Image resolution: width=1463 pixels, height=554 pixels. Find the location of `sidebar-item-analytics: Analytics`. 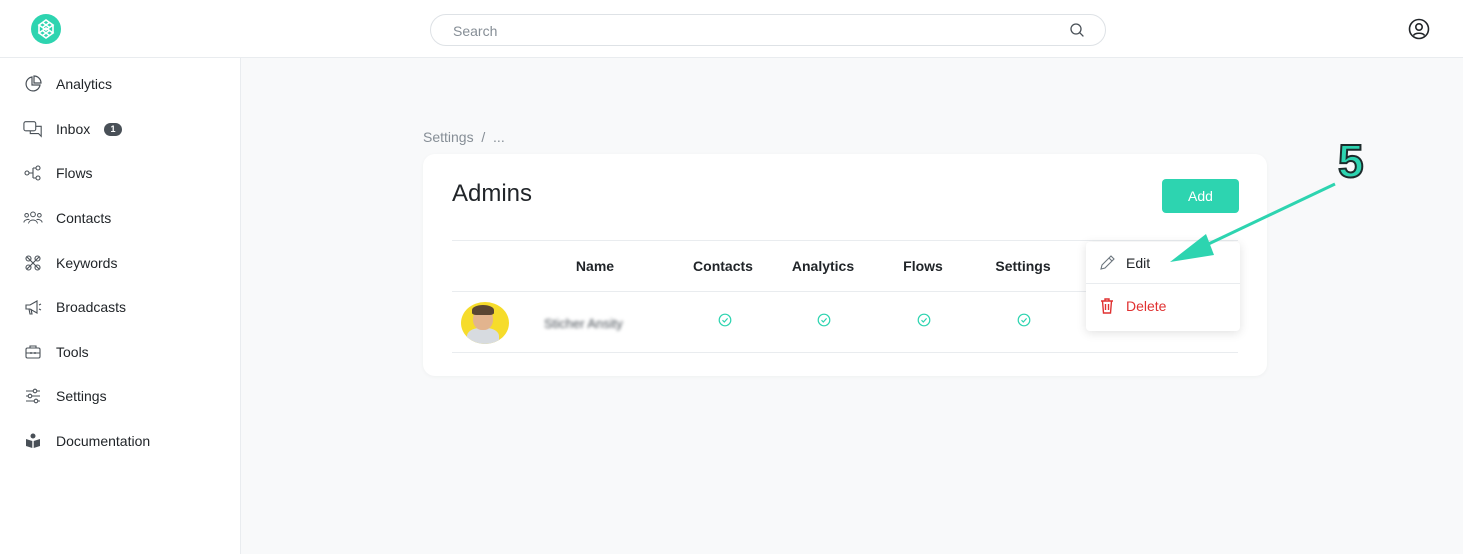

sidebar-item-analytics: Analytics is located at coordinates (120, 84).